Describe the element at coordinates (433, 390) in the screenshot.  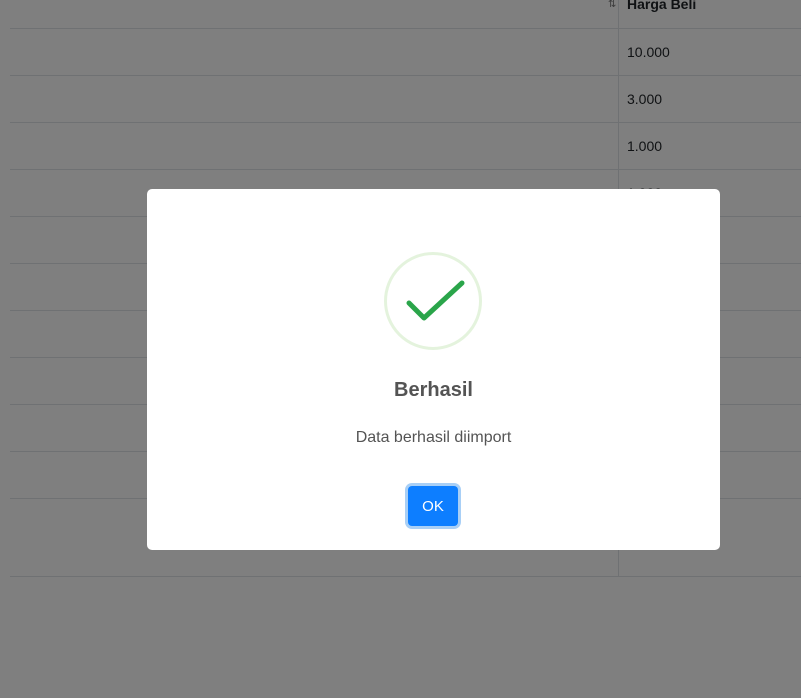
I see `dialog-title: Berhasil` at that location.